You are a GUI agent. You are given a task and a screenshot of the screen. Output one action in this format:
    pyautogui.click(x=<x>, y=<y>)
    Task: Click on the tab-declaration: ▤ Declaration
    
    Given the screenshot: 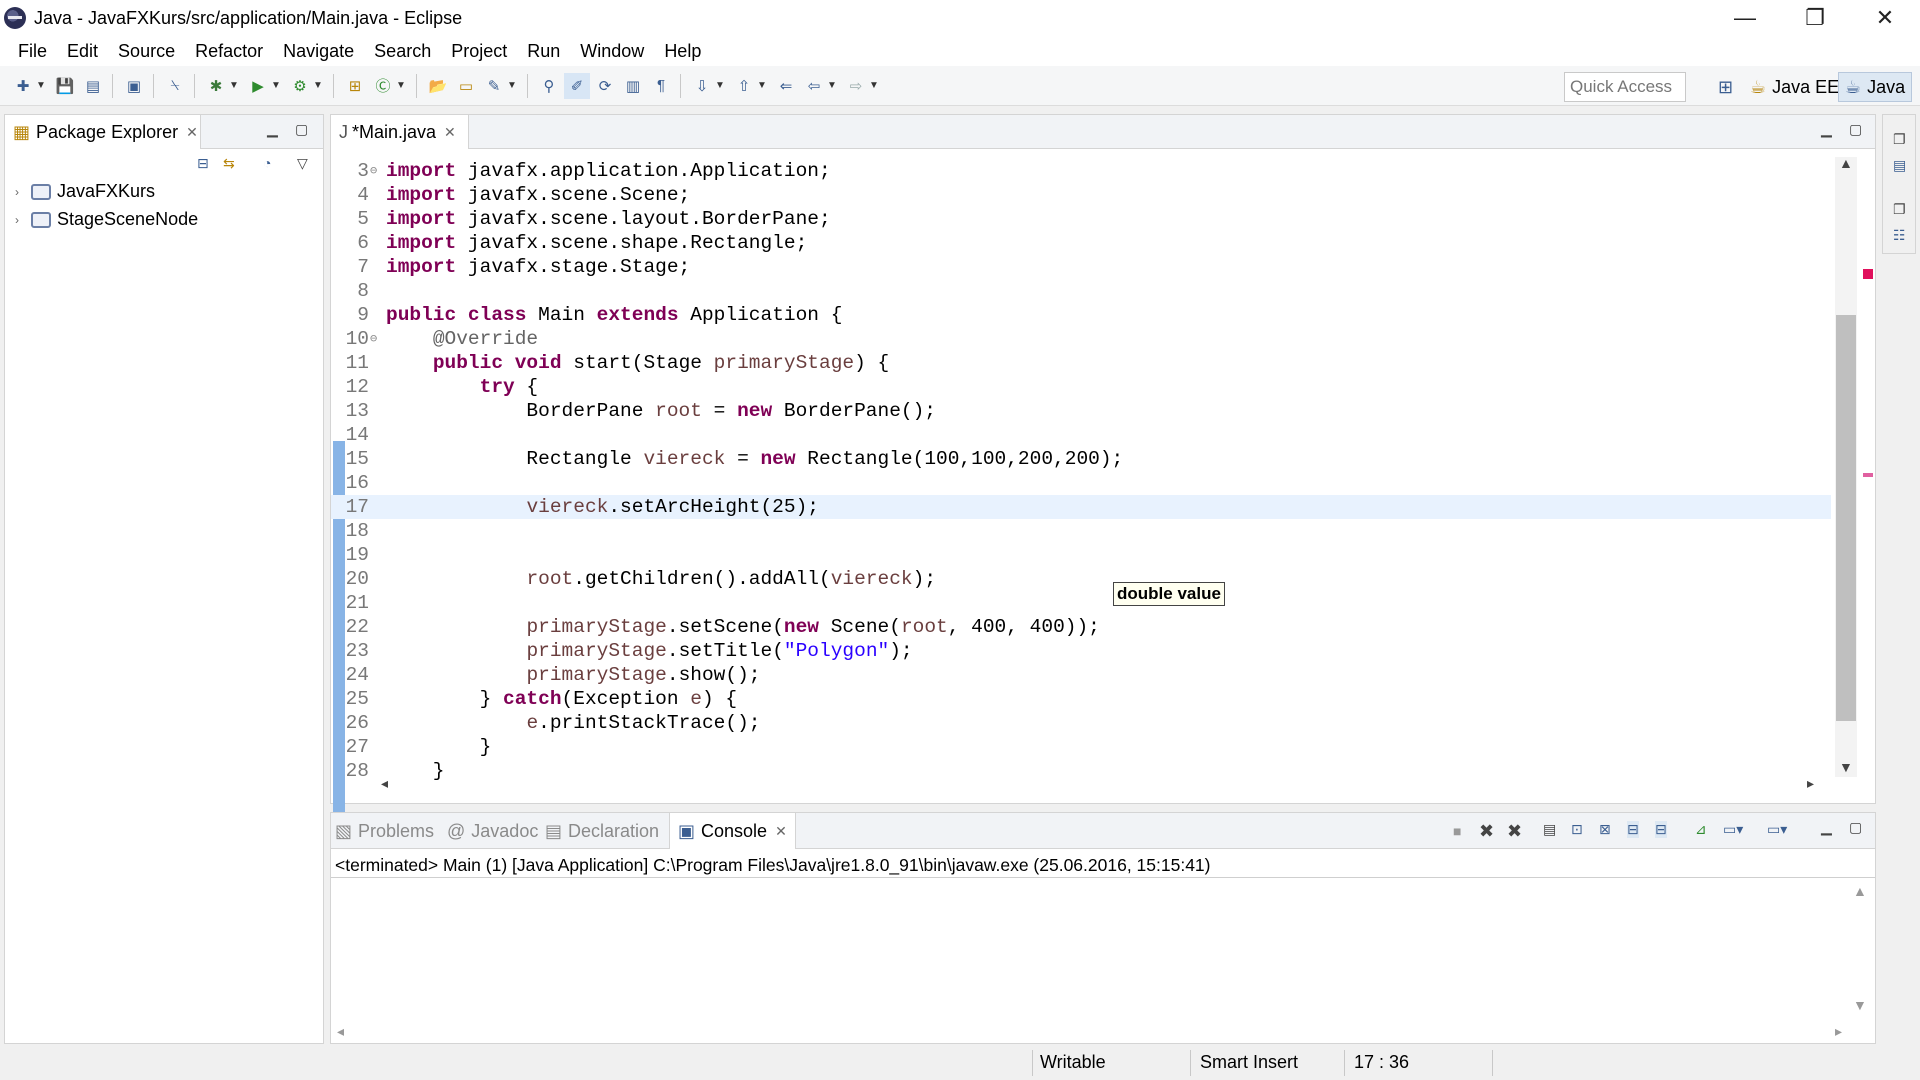 What is the action you would take?
    pyautogui.click(x=602, y=831)
    